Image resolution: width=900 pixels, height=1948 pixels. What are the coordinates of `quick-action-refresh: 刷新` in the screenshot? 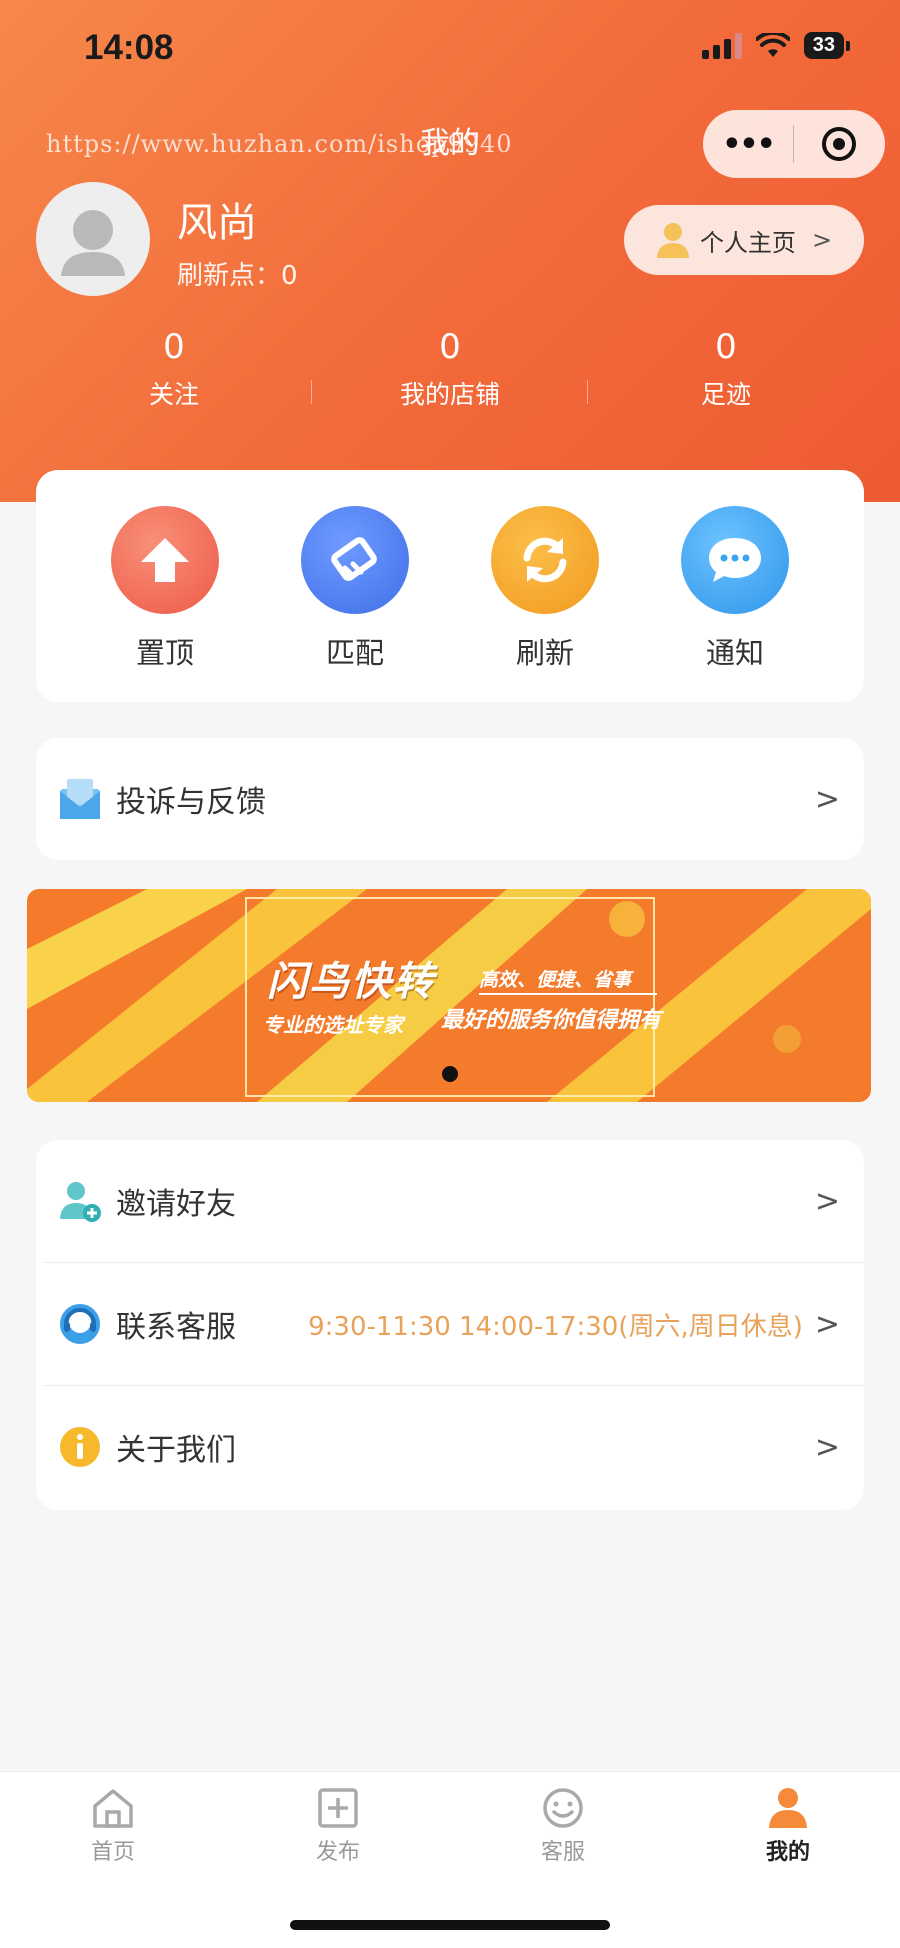 It's located at (545, 586).